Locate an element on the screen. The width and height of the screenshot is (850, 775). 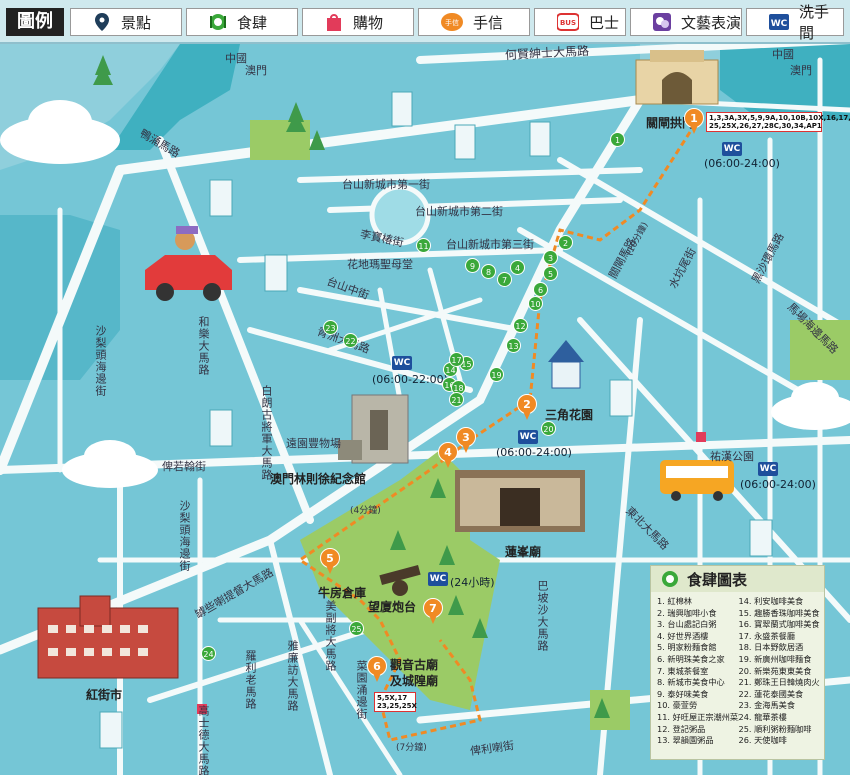
food-pin-2: 2 is located at coordinates (565, 242).